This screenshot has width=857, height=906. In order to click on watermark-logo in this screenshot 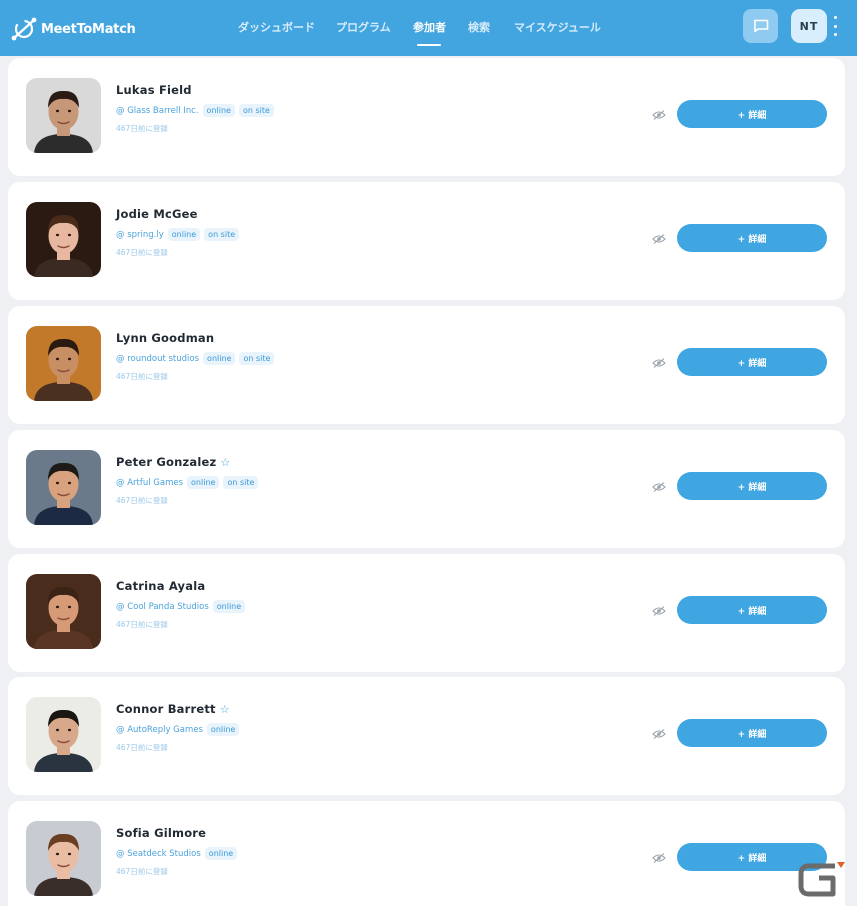, I will do `click(821, 879)`.